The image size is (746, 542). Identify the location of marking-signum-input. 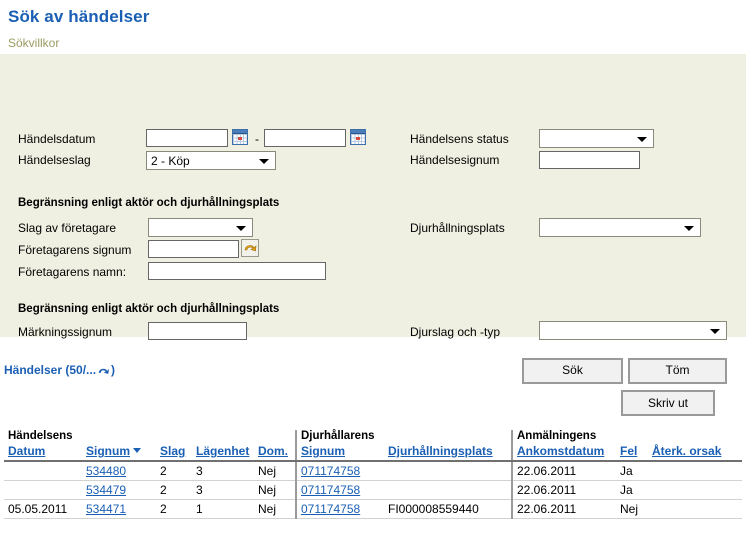
(197, 331).